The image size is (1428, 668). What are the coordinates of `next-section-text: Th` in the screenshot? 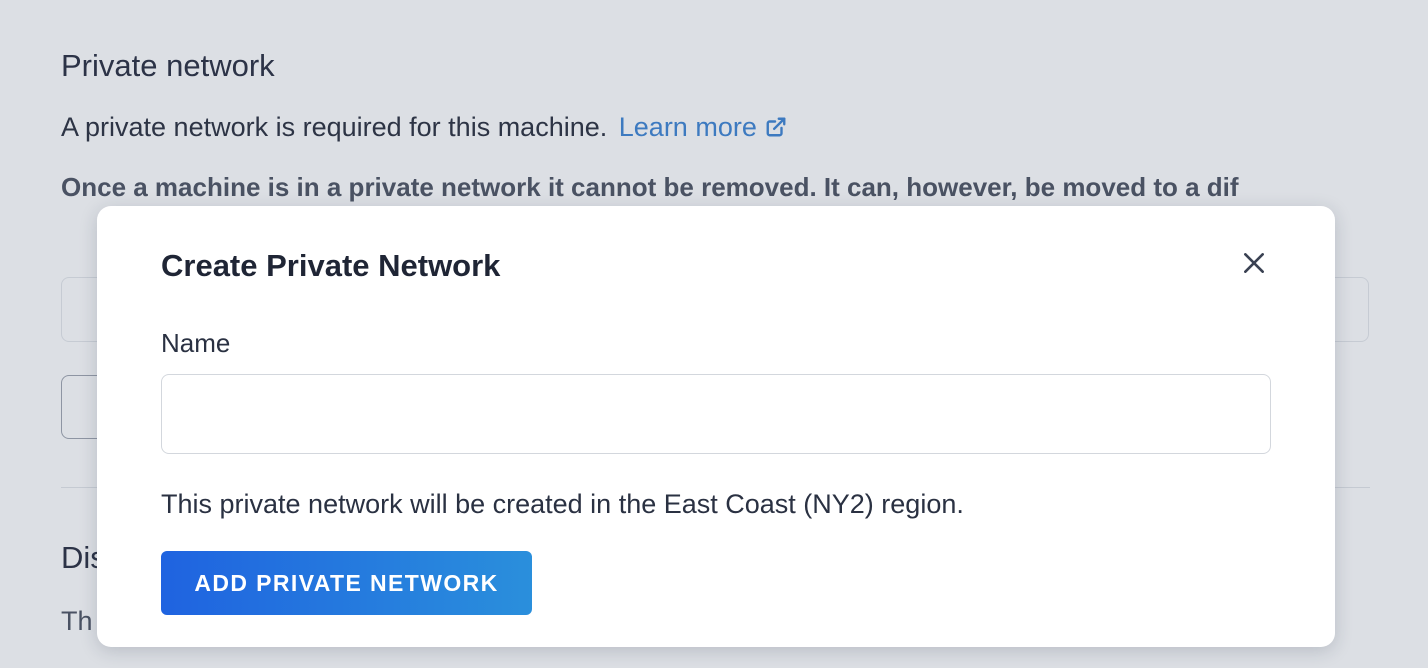 It's located at (77, 621).